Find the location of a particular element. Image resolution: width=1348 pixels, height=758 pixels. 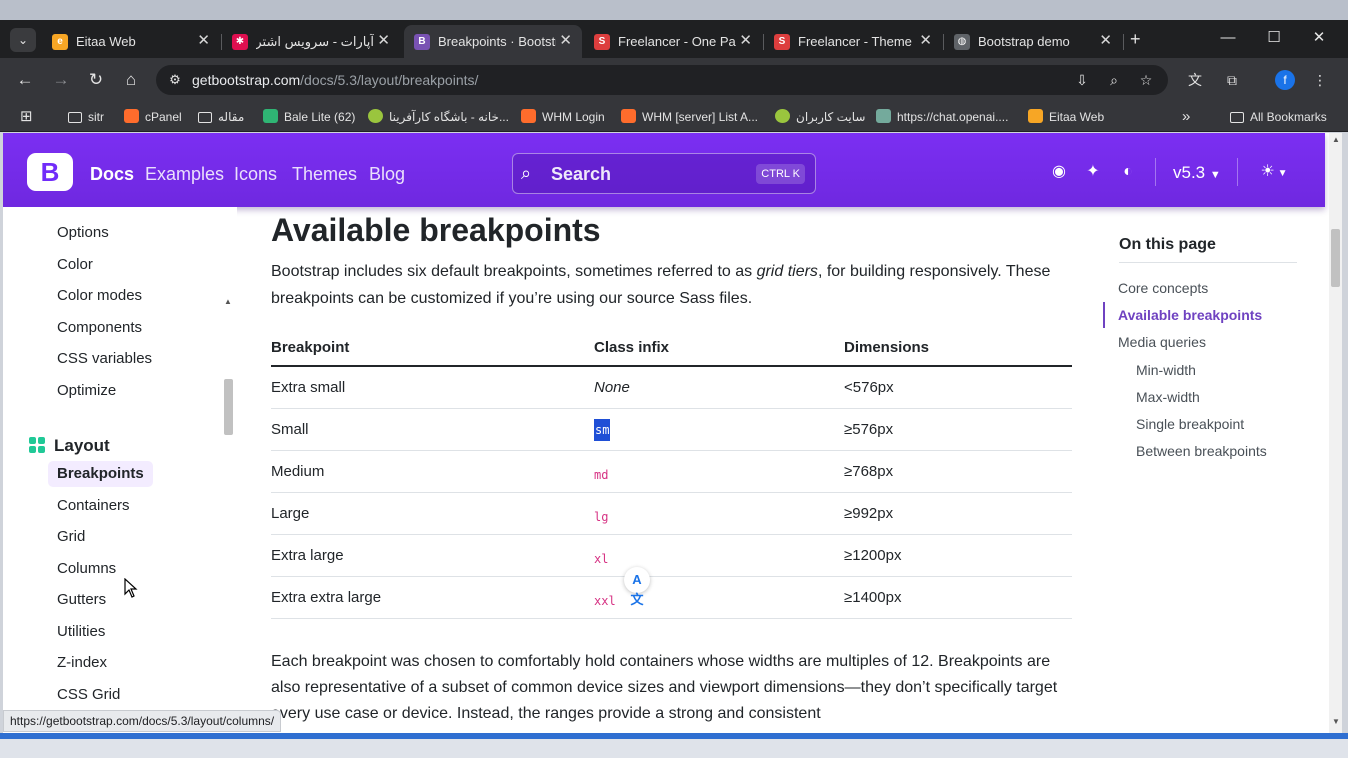

page-scroll-thumb is located at coordinates (1335, 258).